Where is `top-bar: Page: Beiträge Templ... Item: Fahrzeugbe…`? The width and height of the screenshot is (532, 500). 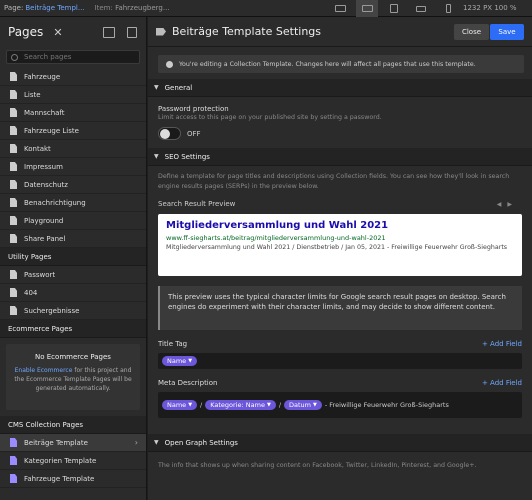
top-bar: Page: Beiträge Templ... Item: Fahrzeugbe… is located at coordinates (266, 8).